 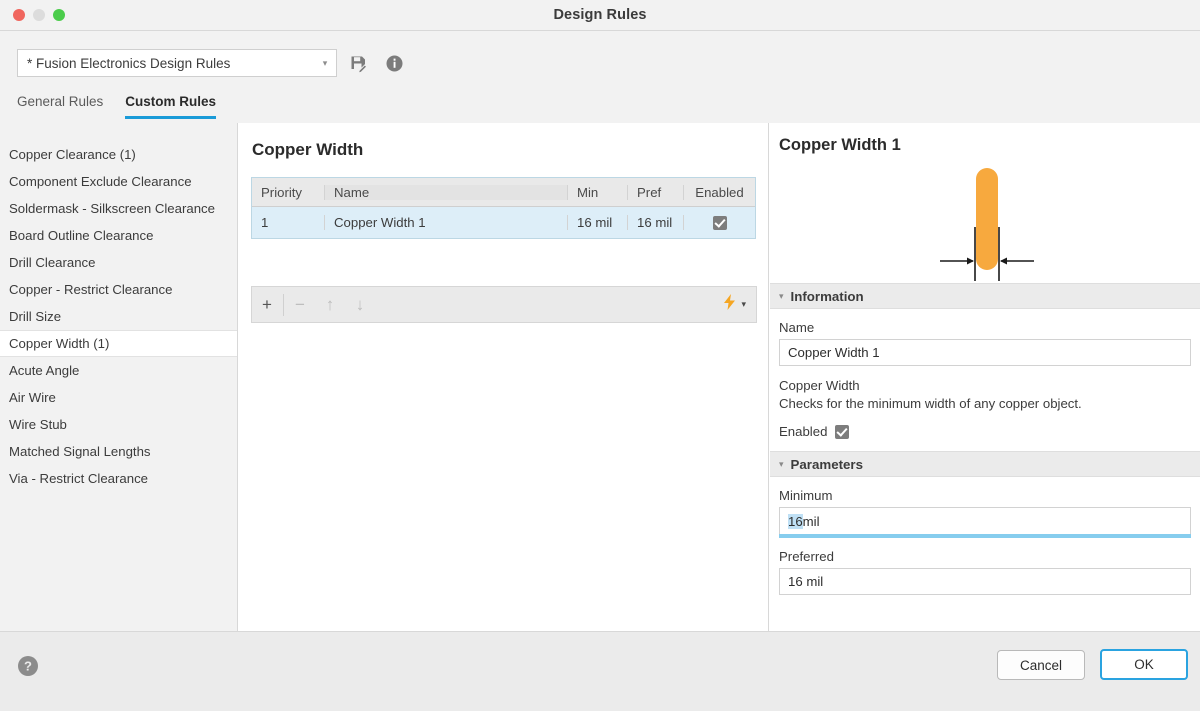 What do you see at coordinates (265, 222) in the screenshot?
I see `cell-priority: 1` at bounding box center [265, 222].